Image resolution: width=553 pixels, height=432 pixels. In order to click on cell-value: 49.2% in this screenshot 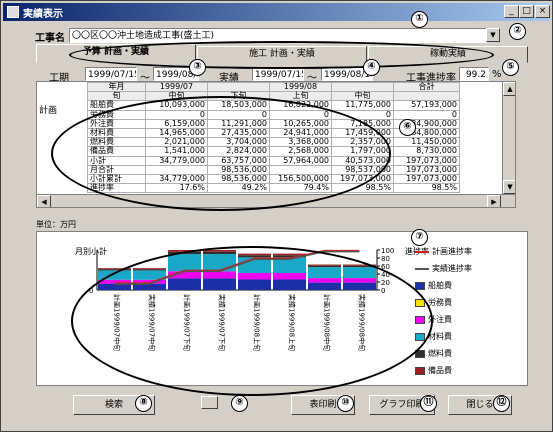, I will do `click(238, 188)`.